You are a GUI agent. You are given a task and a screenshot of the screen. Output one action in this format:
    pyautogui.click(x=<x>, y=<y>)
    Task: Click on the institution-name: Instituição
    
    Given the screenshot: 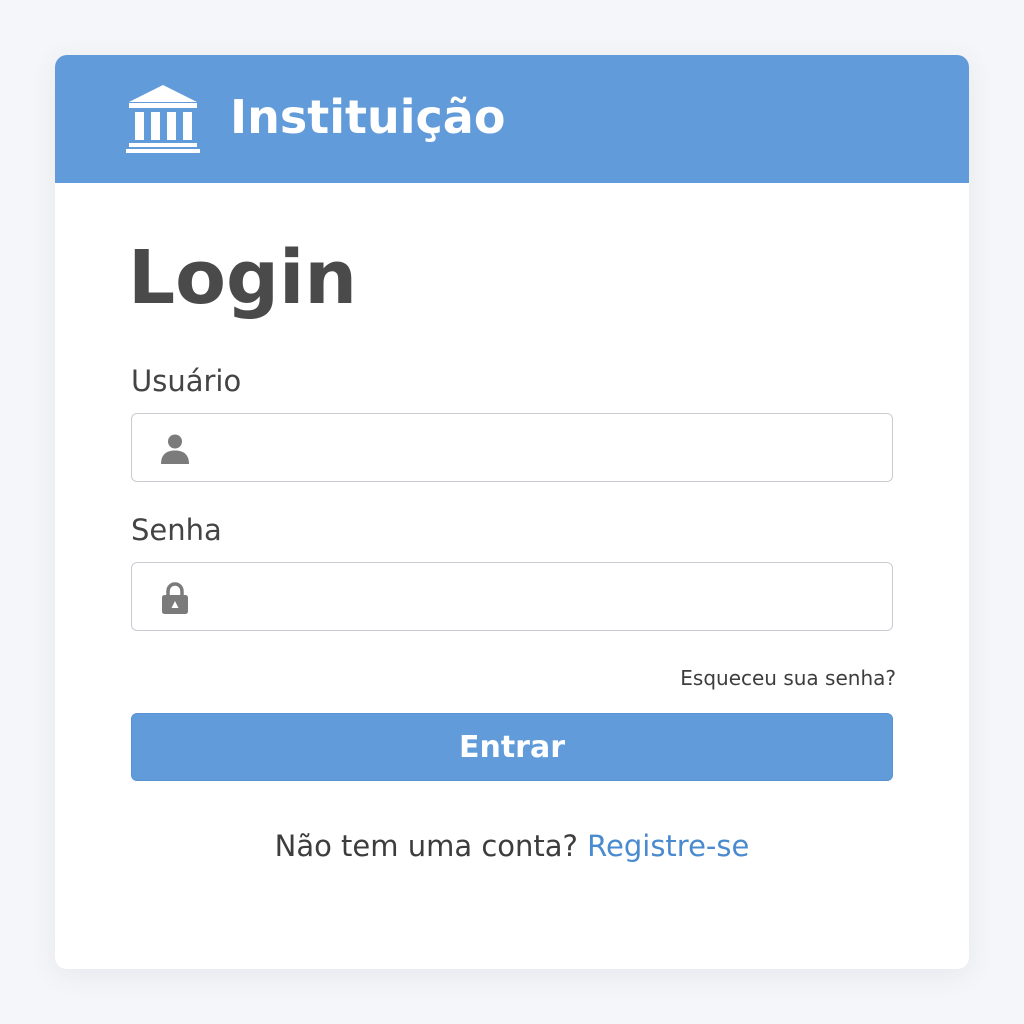 What is the action you would take?
    pyautogui.click(x=368, y=117)
    